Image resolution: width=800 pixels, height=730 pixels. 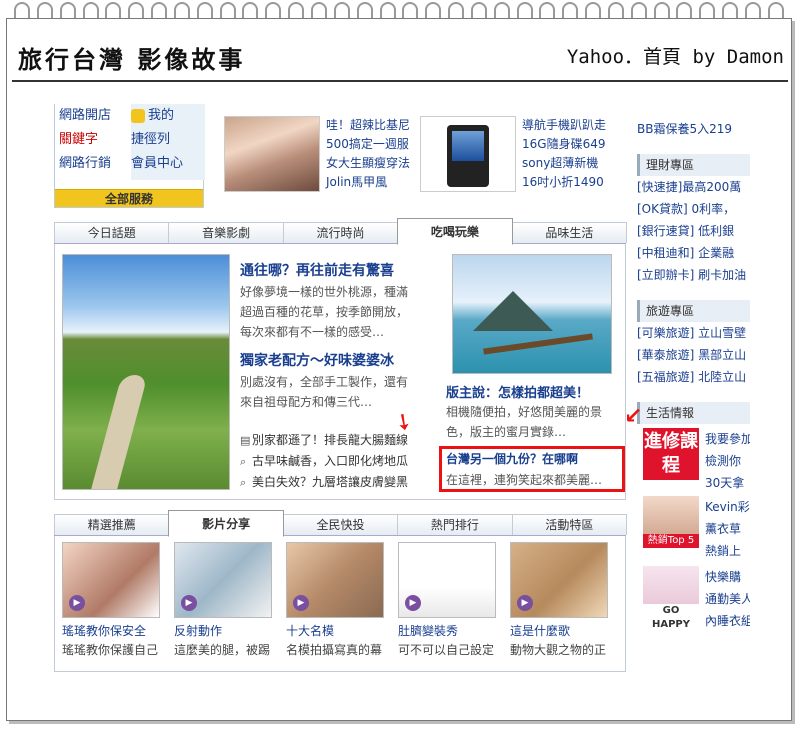 I want to click on life-link: 薰衣草, so click(x=727, y=529).